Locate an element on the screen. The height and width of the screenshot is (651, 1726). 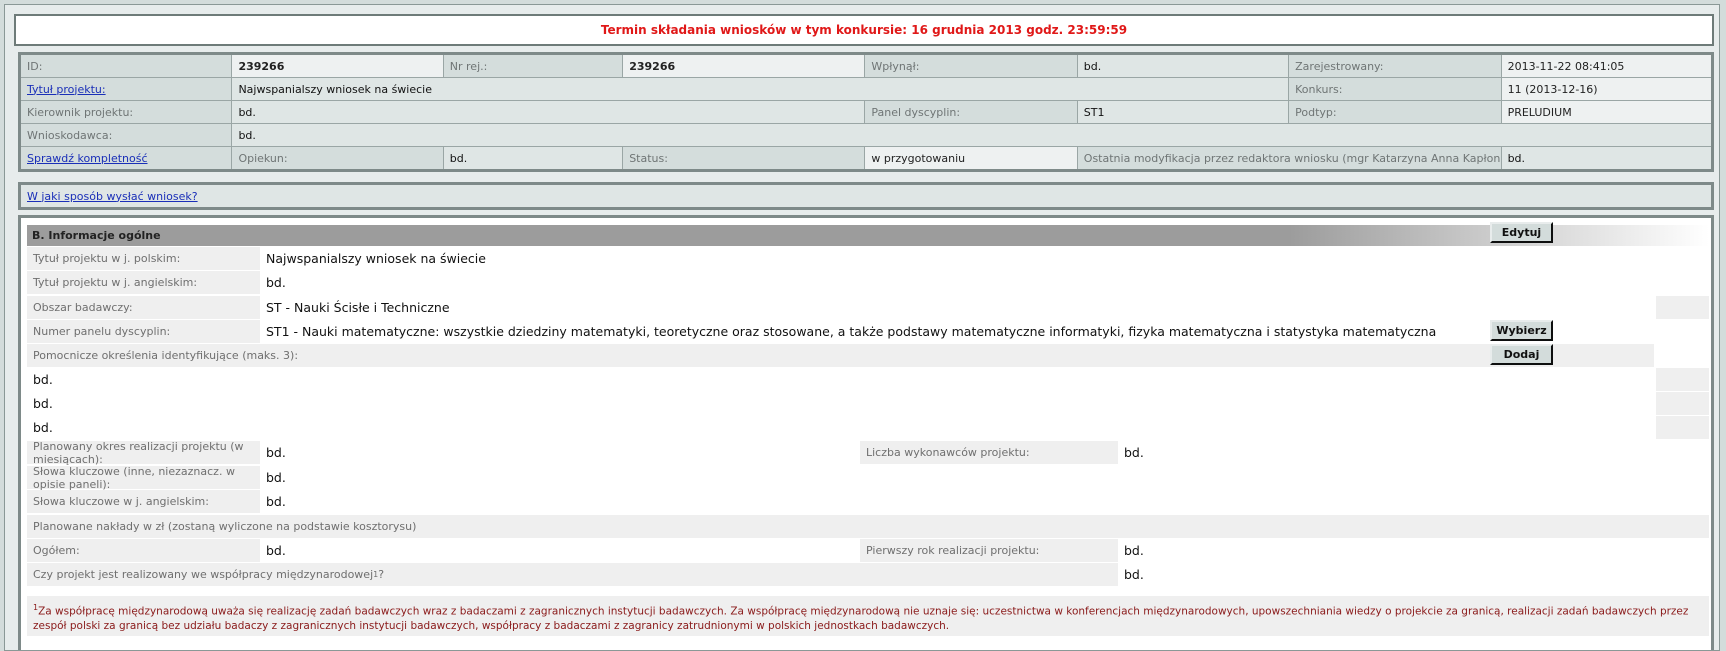
ostatnia-value: bd. is located at coordinates (1607, 158).